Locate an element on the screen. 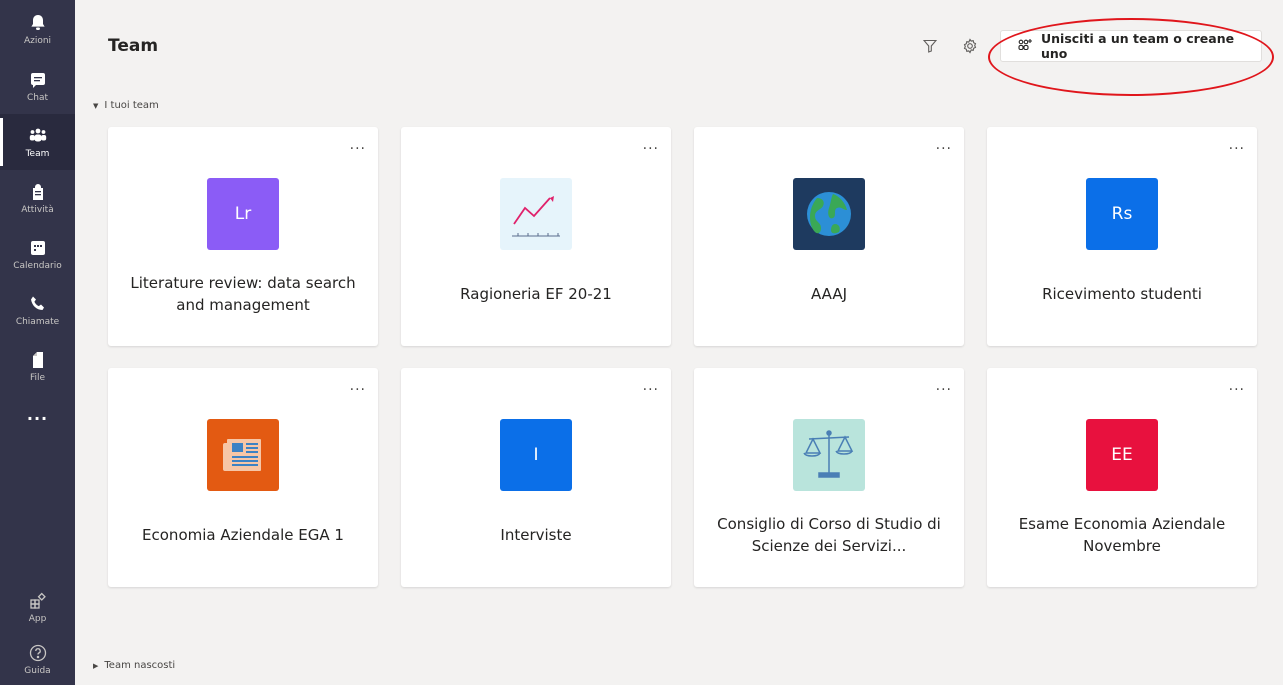 Image resolution: width=1283 pixels, height=685 pixels. rail-item-label: Chat is located at coordinates (37, 97).